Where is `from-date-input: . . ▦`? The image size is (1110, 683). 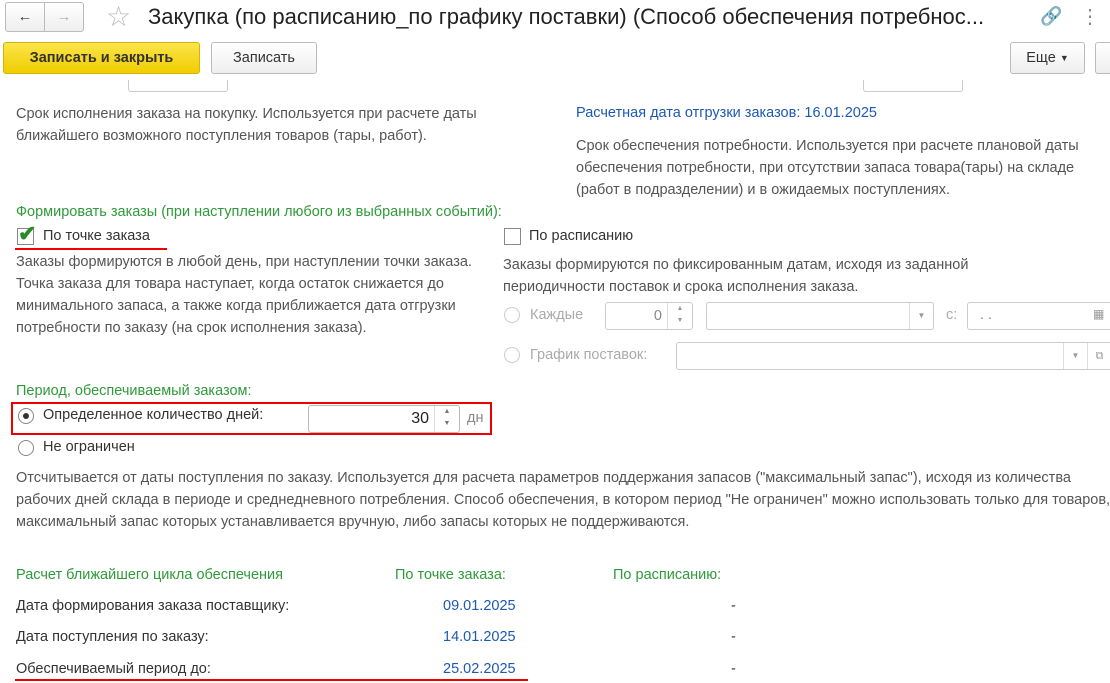 from-date-input: . . ▦ is located at coordinates (1038, 316).